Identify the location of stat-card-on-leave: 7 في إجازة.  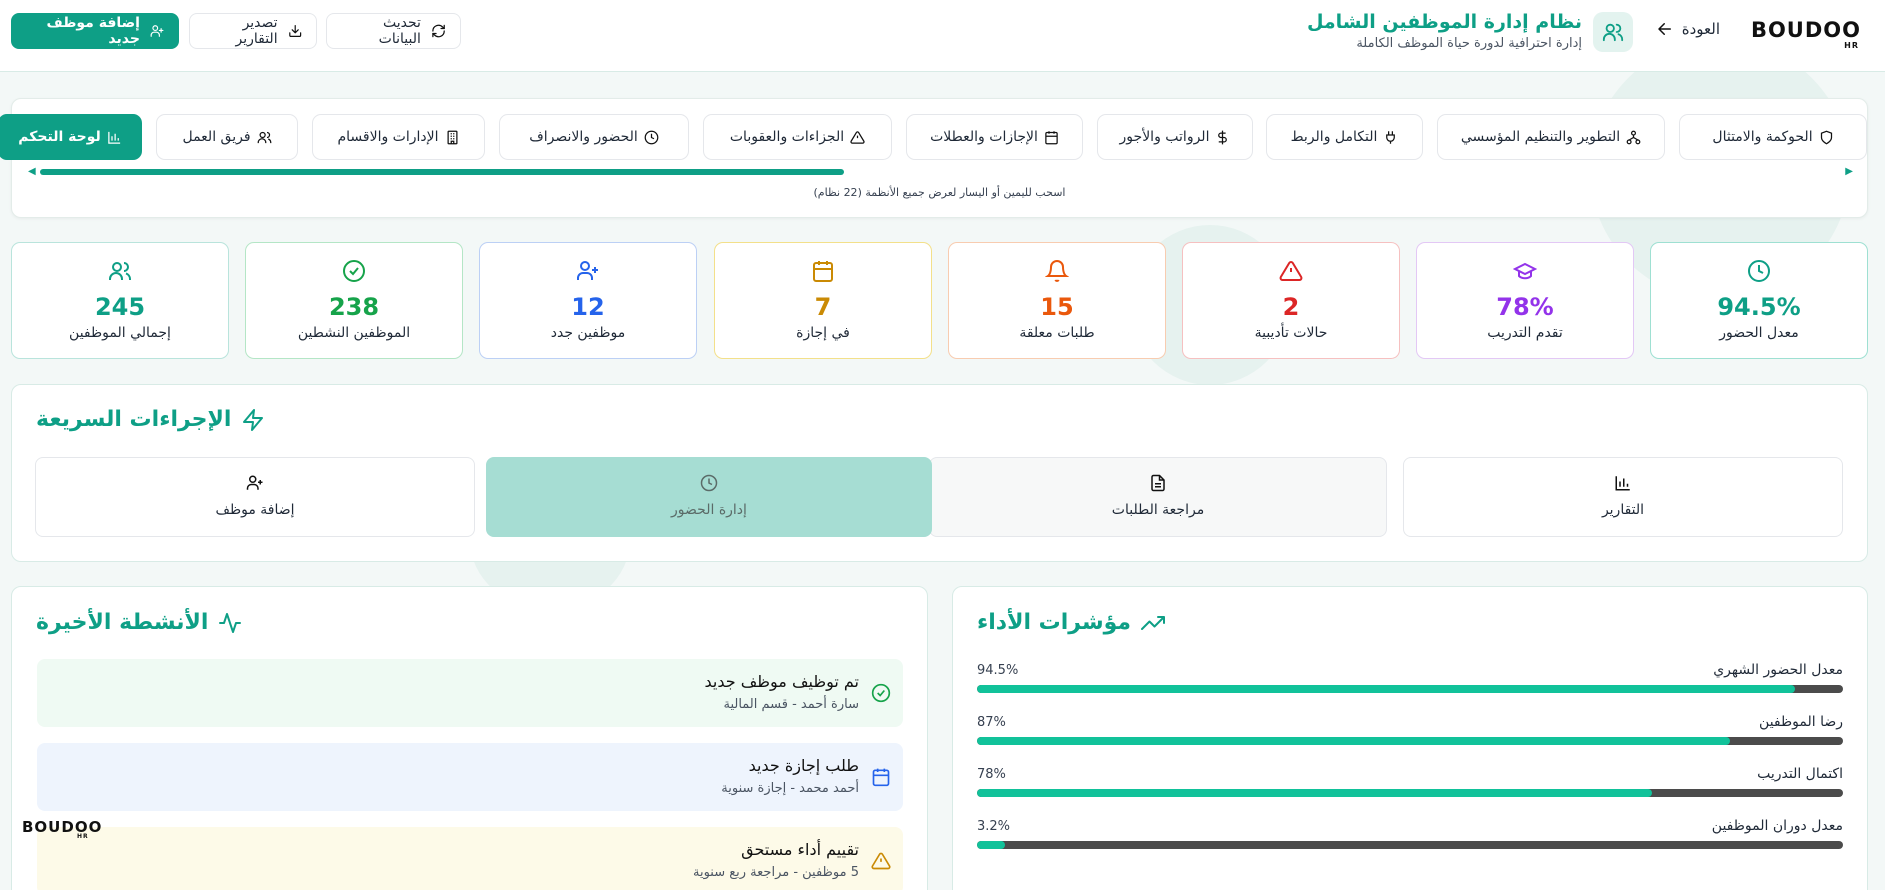
(823, 300).